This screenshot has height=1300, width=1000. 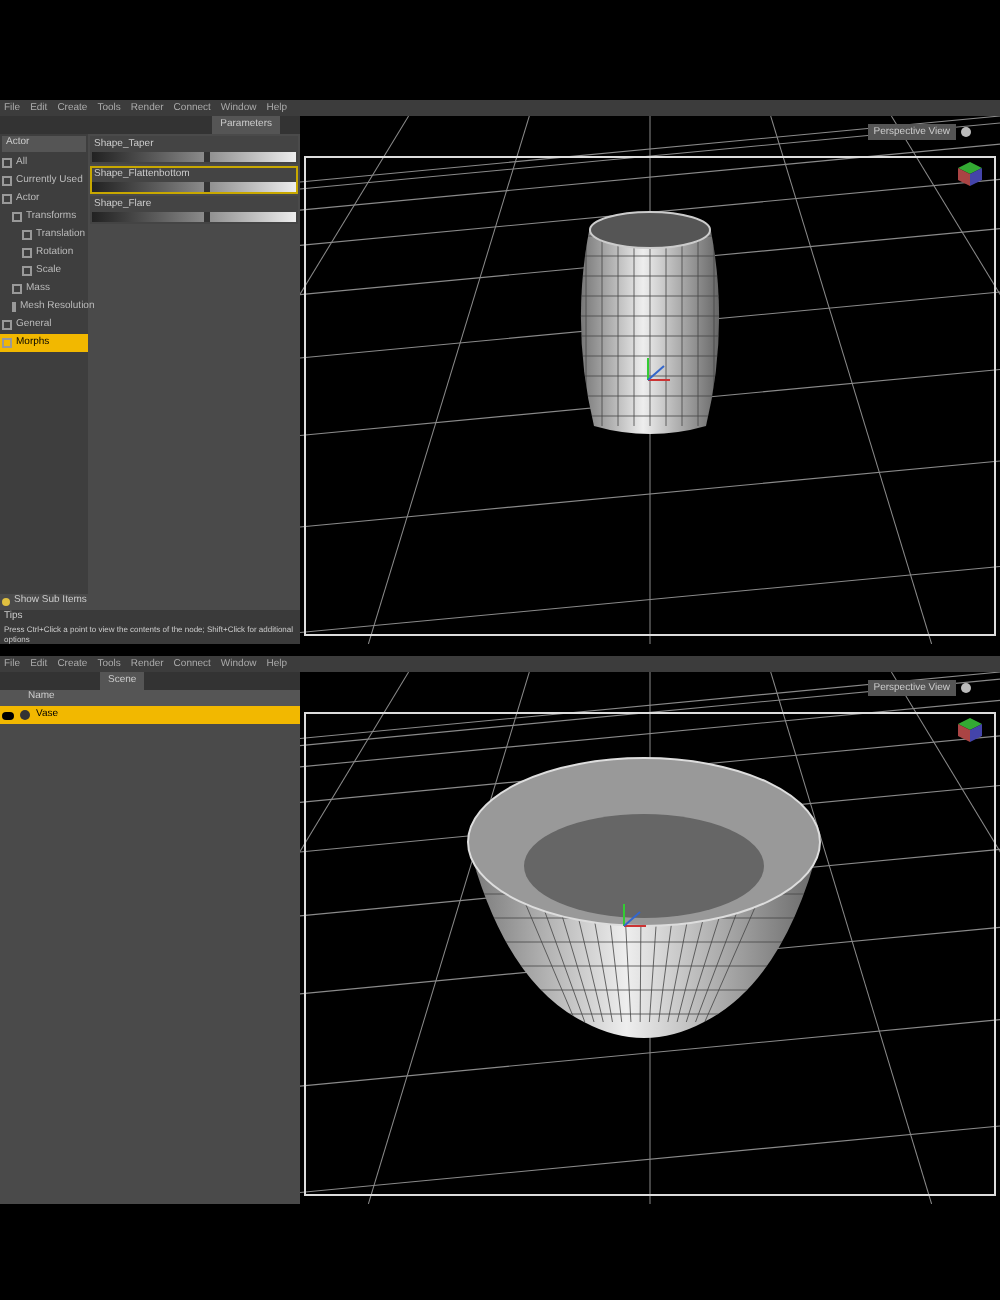 I want to click on eye-icon, so click(x=8, y=715).